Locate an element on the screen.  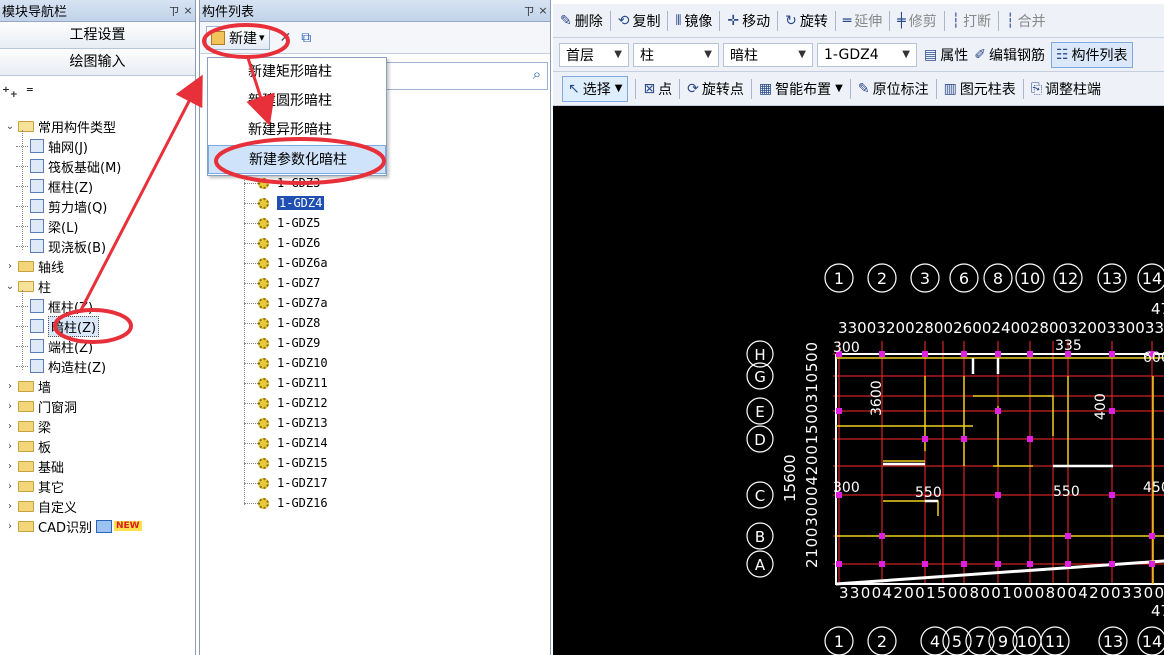
new-component-button: 新建 ▾ is located at coordinates (238, 37).